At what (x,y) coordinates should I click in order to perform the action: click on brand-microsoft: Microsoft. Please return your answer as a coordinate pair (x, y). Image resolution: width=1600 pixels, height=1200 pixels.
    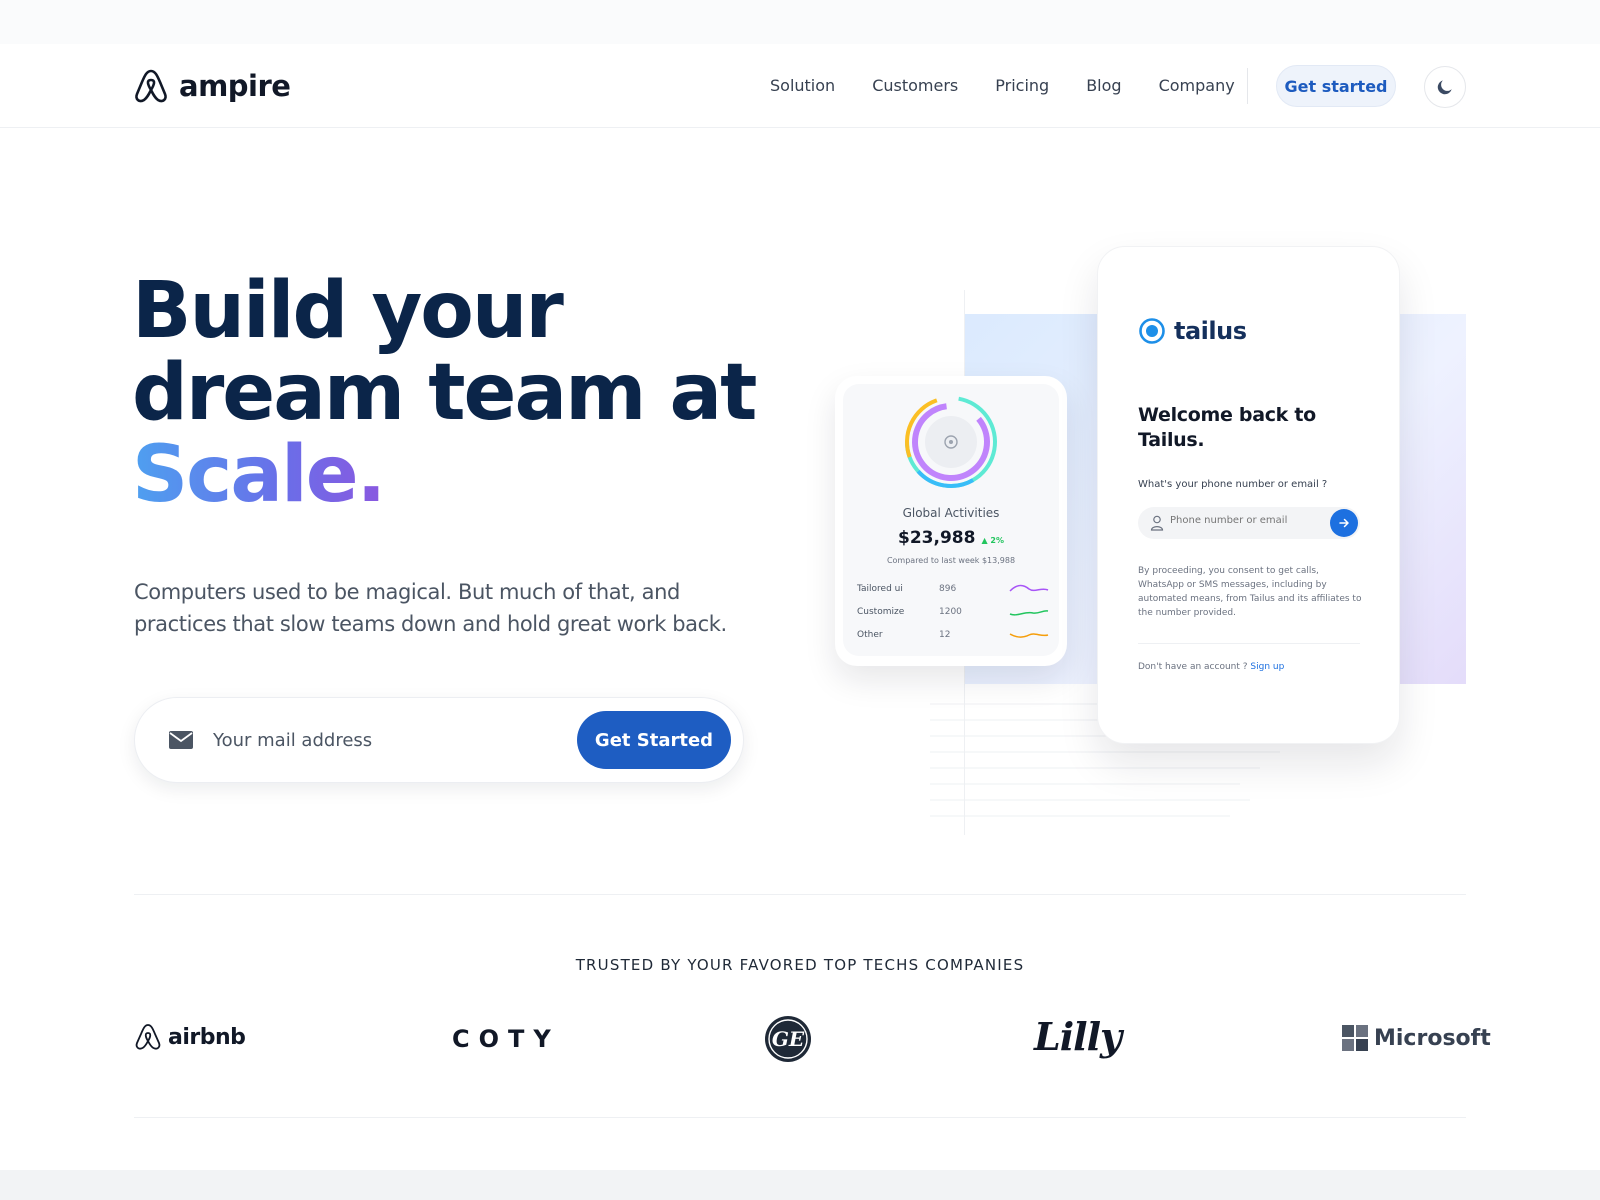
    Looking at the image, I should click on (1416, 1038).